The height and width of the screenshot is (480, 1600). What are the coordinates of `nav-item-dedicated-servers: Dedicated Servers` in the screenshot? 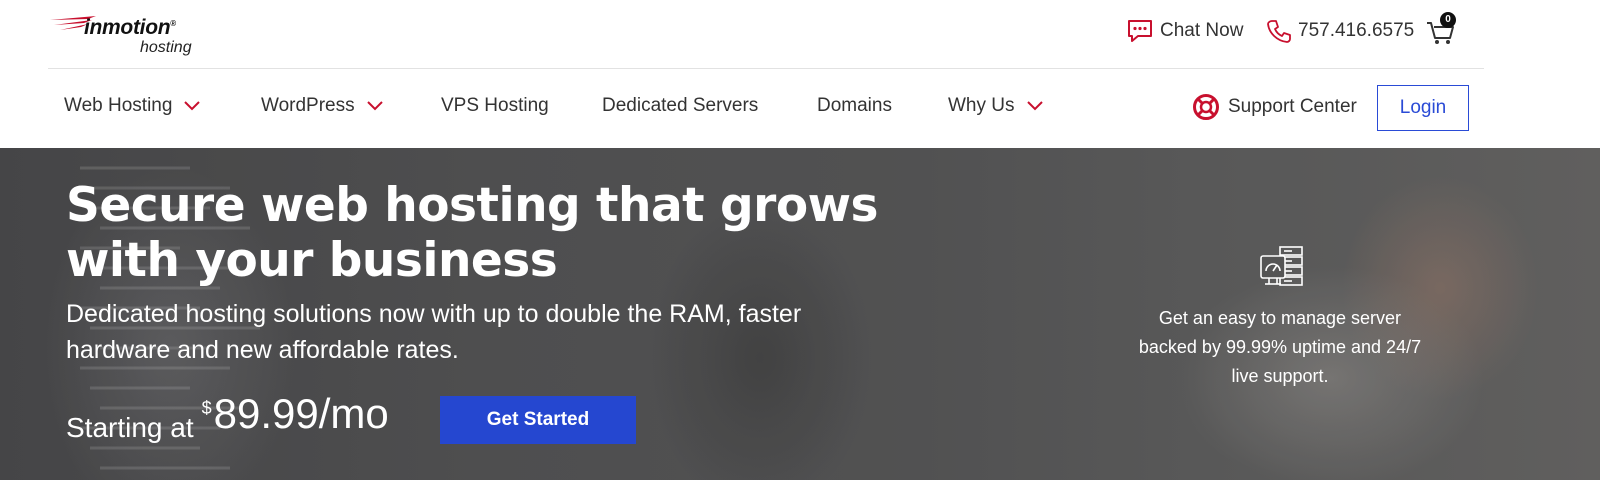 It's located at (680, 106).